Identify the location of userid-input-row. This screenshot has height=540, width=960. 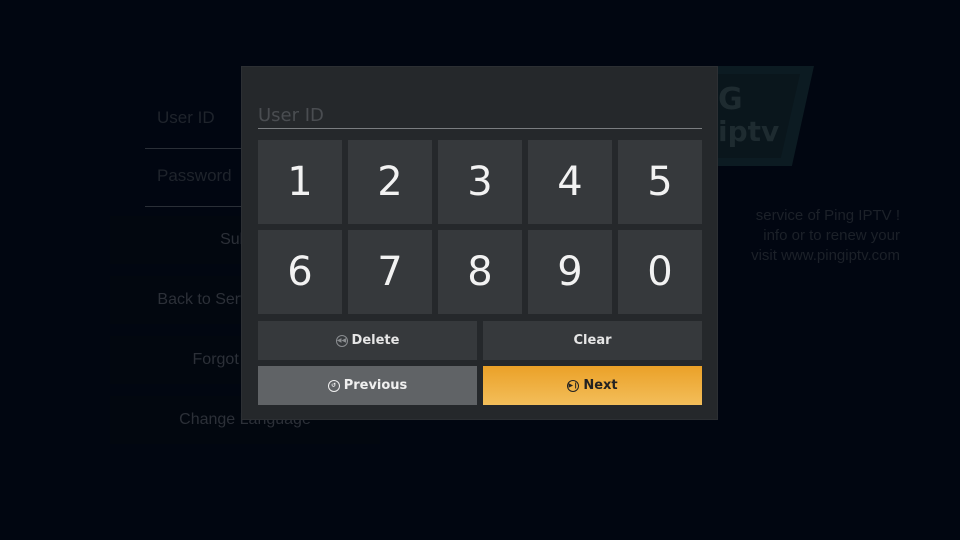
(480, 116).